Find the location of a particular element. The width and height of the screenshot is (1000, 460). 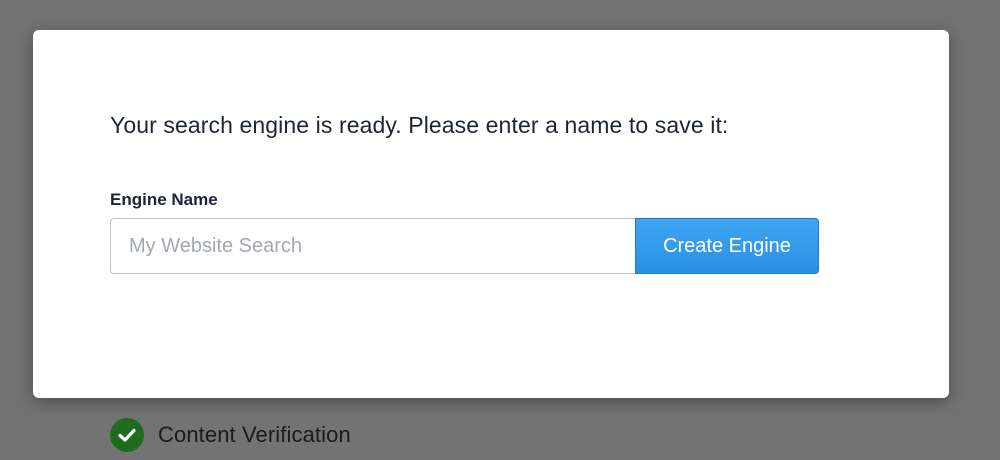

engine-name-form: Create Engine is located at coordinates (464, 246).